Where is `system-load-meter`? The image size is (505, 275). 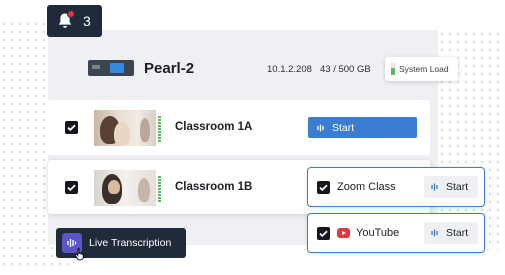 system-load-meter is located at coordinates (393, 69).